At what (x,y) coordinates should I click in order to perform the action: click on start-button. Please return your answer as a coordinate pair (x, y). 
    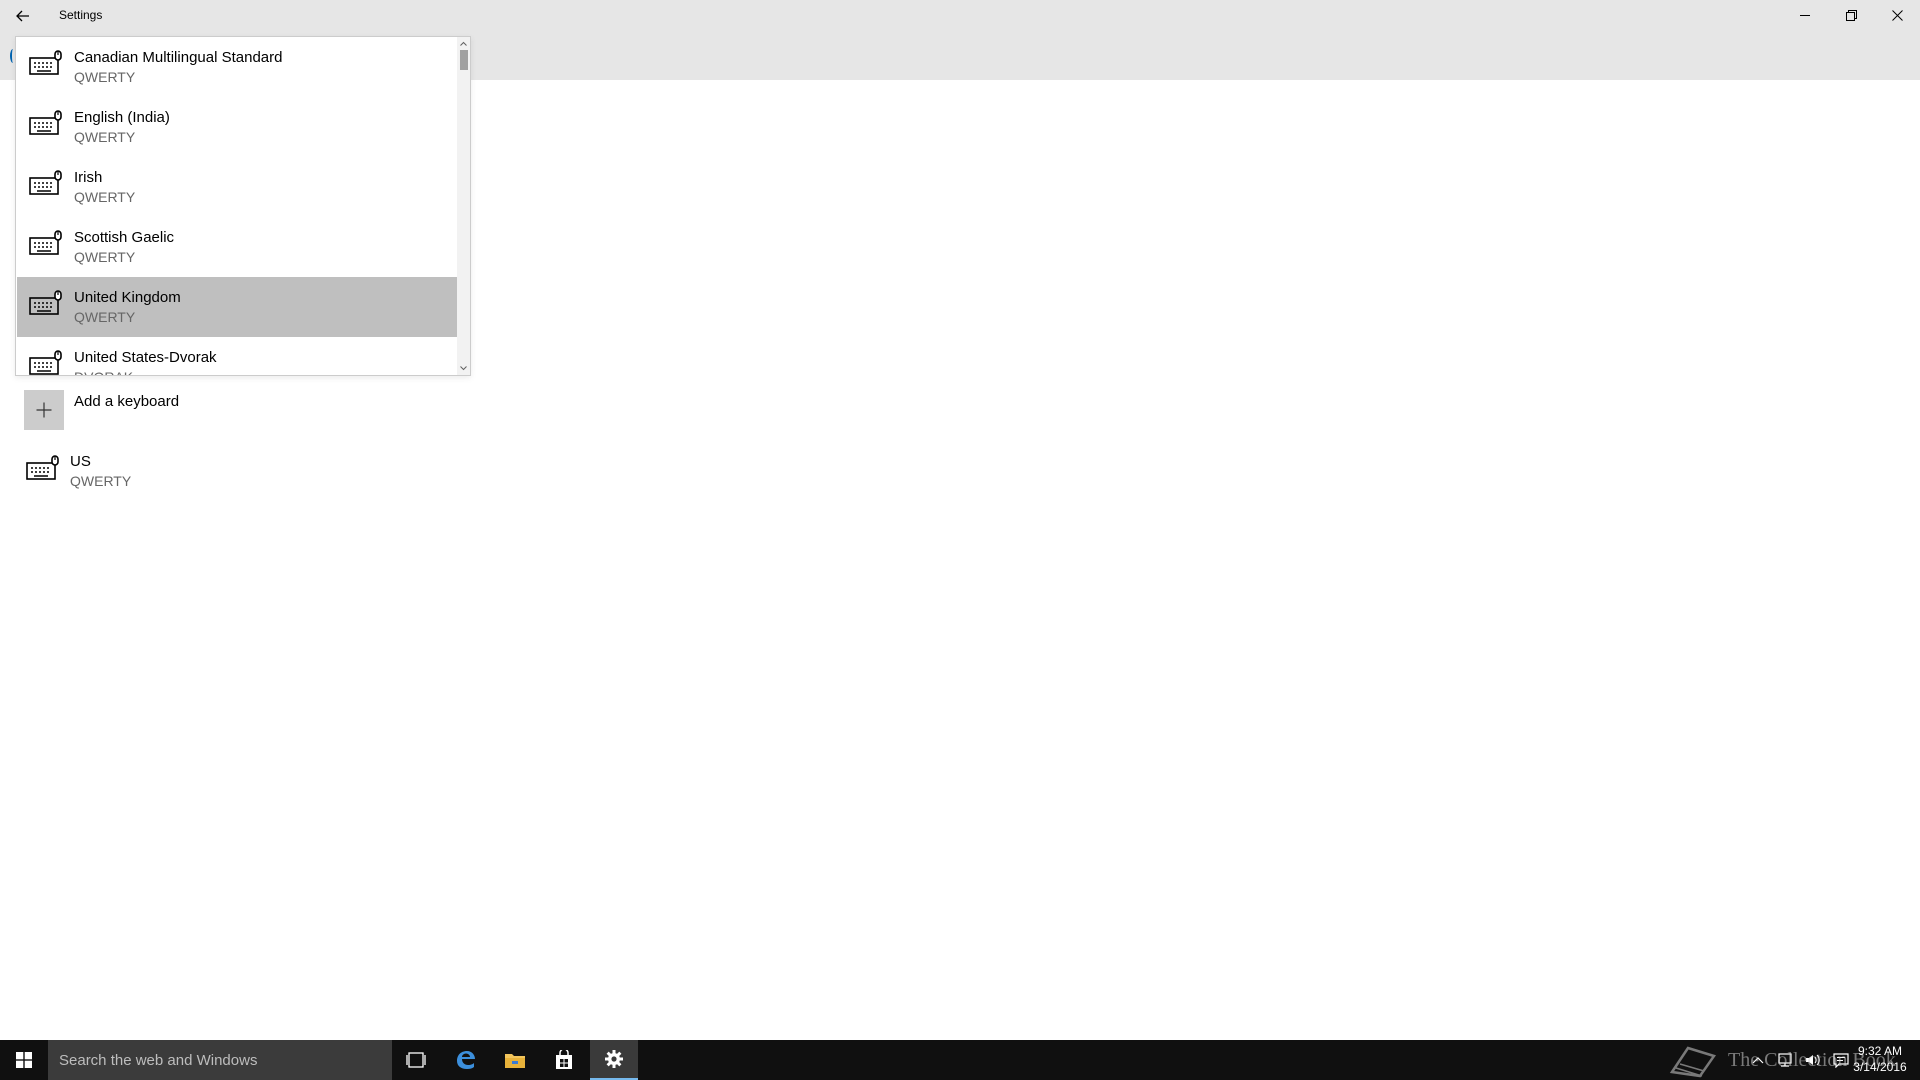
    Looking at the image, I should click on (24, 1060).